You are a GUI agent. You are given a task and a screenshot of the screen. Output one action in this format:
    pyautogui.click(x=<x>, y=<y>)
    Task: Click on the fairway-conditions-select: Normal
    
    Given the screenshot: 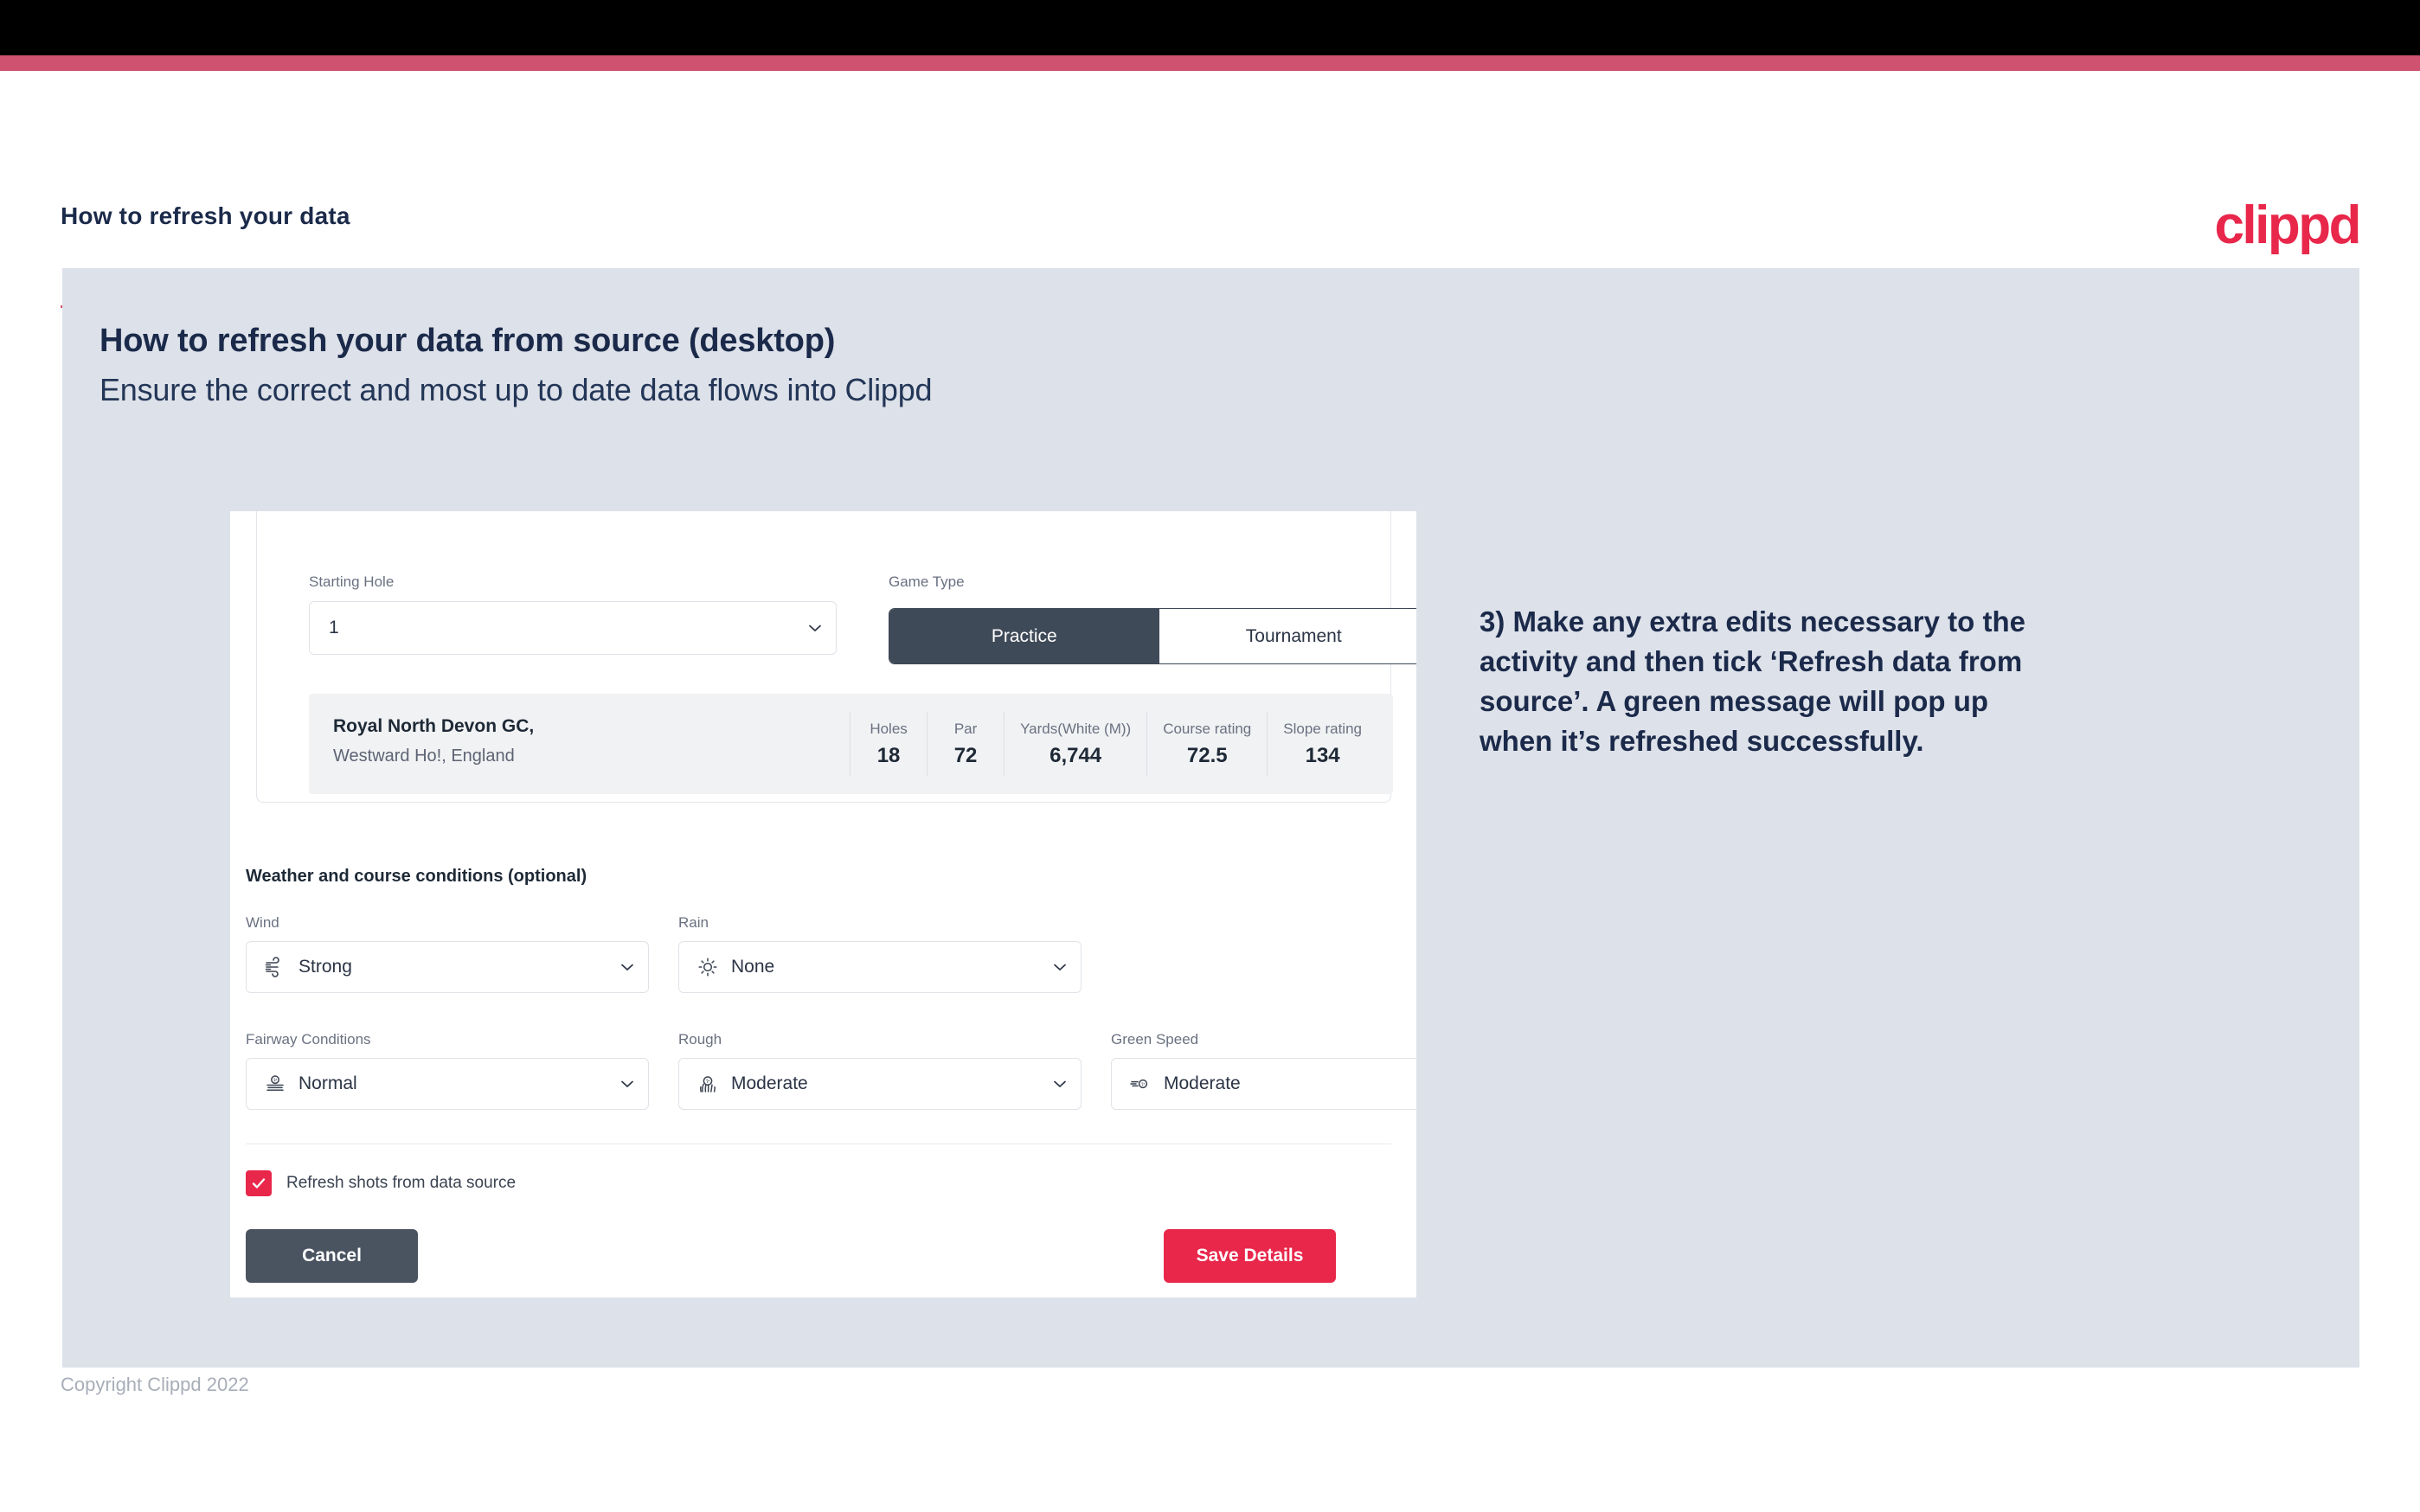 What is the action you would take?
    pyautogui.click(x=447, y=1084)
    